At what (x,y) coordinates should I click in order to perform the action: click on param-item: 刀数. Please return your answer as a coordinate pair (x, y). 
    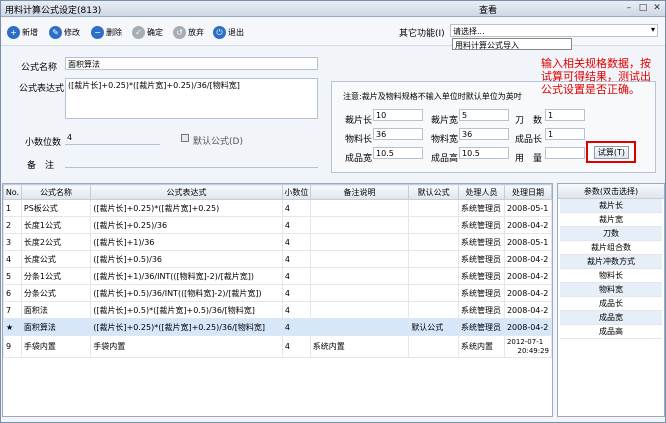
    Looking at the image, I should click on (611, 234).